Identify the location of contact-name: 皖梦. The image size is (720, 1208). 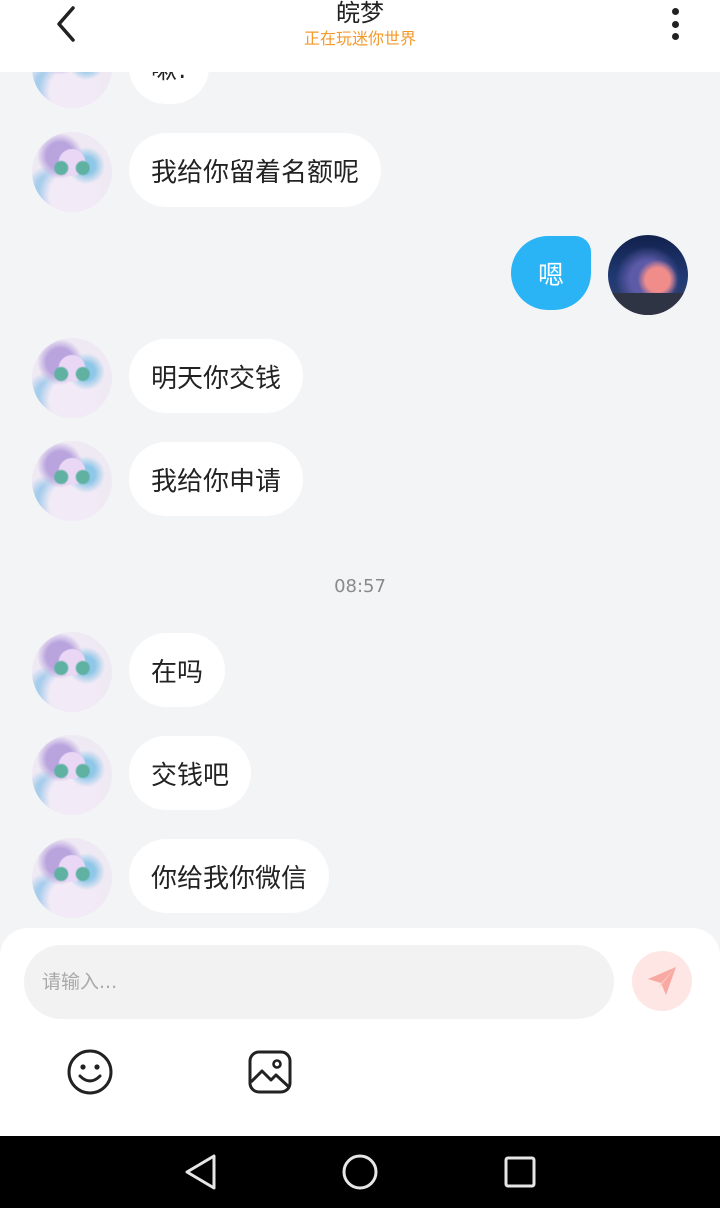
(360, 13).